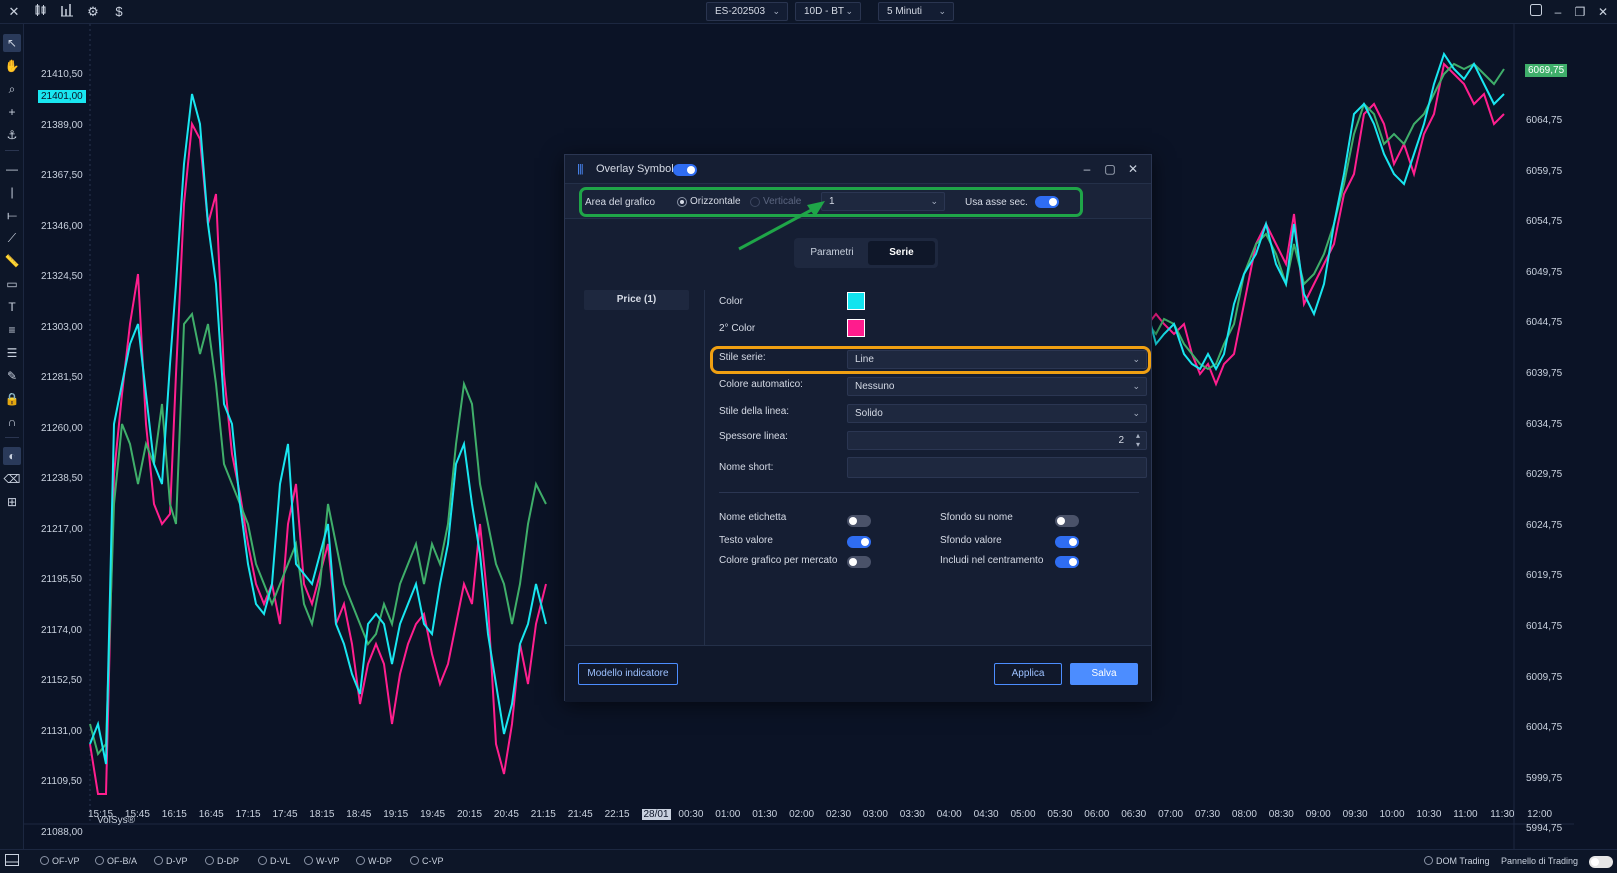 This screenshot has height=873, width=1617. I want to click on series-list-item: Price (1), so click(636, 300).